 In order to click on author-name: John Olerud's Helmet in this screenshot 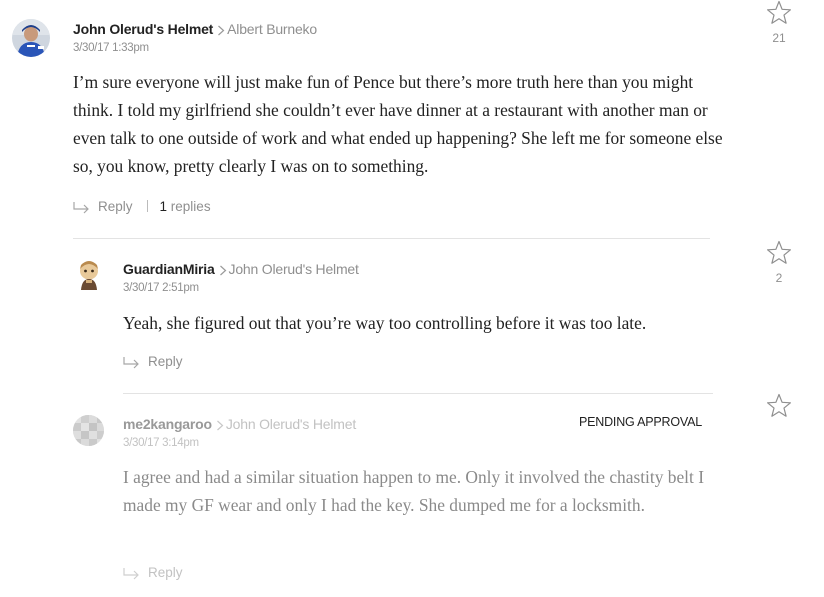, I will do `click(143, 29)`.